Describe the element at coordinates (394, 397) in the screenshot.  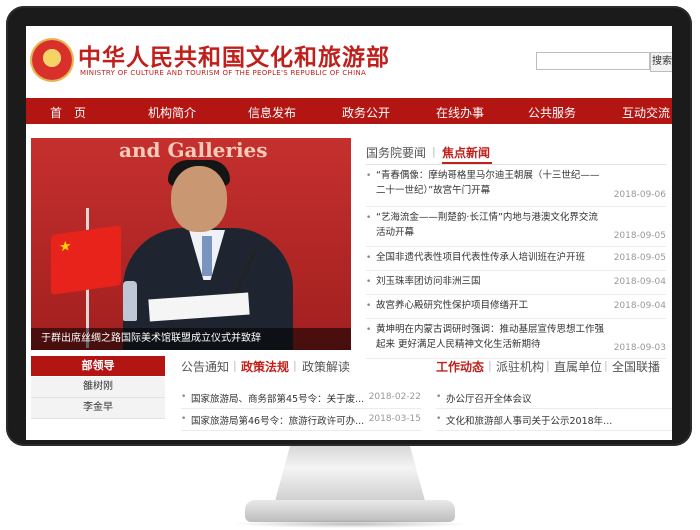
I see `policy-date: 2018-02-22` at that location.